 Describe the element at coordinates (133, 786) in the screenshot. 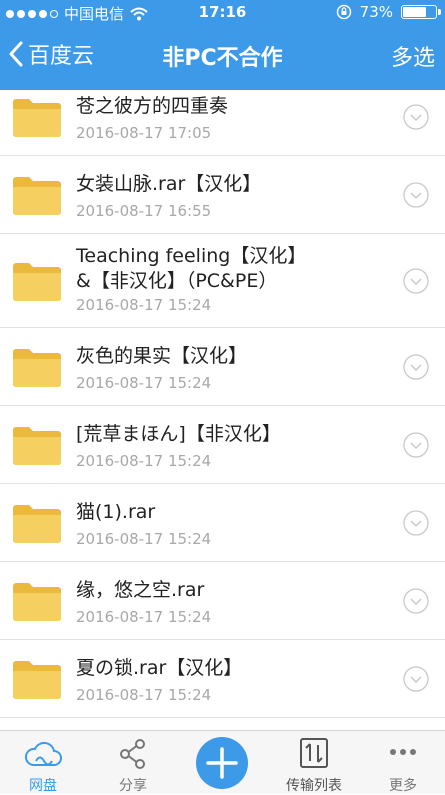

I see `tab-label: 分享` at that location.